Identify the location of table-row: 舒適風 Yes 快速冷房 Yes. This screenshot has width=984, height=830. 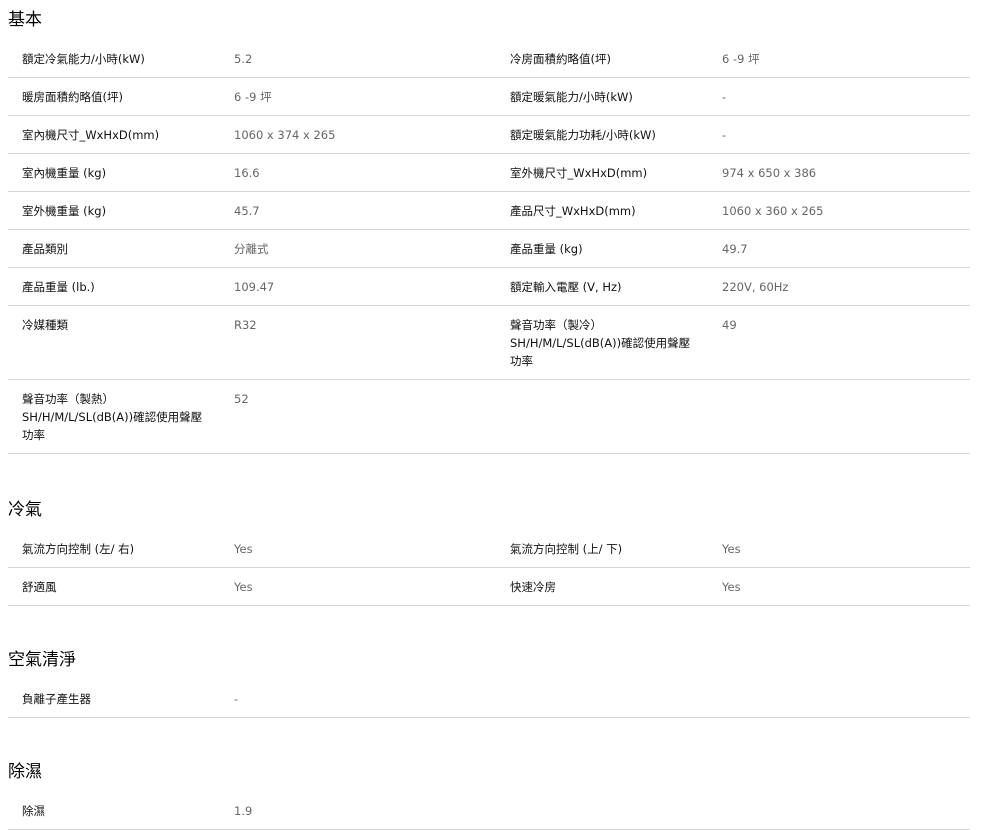
(489, 586).